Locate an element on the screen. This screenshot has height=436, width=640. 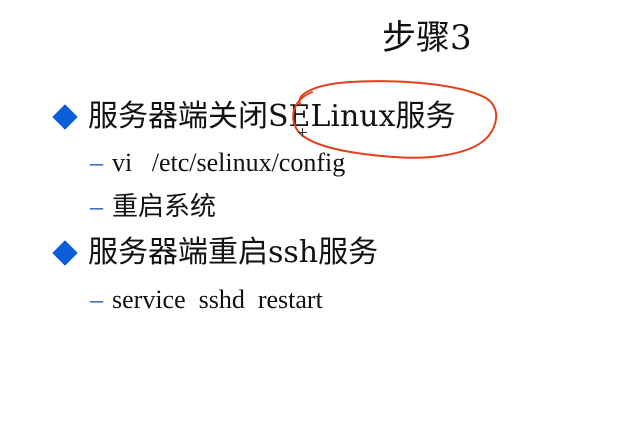
bullet-text: 服务器端关闭SELinux服务 is located at coordinates (272, 116).